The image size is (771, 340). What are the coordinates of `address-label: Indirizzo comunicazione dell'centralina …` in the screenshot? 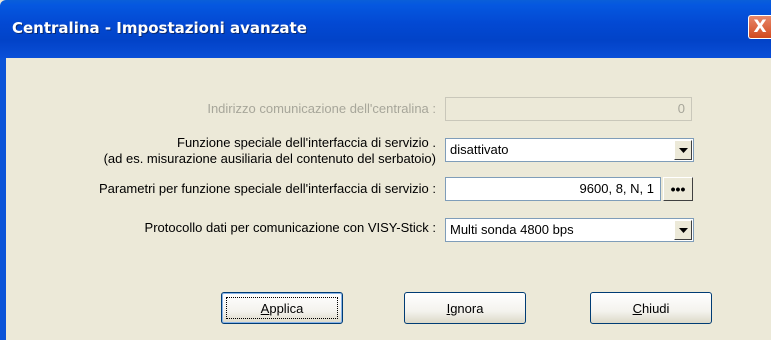 It's located at (321, 108).